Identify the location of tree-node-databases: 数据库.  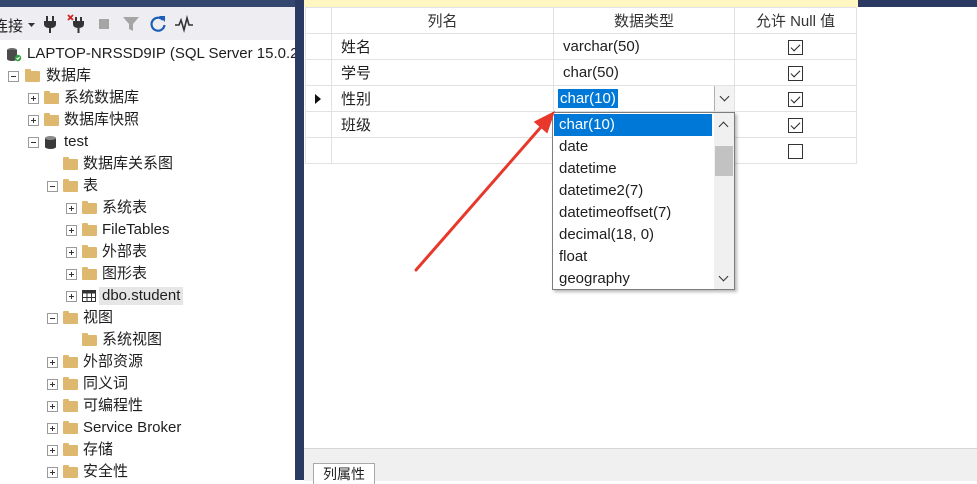
(147, 76).